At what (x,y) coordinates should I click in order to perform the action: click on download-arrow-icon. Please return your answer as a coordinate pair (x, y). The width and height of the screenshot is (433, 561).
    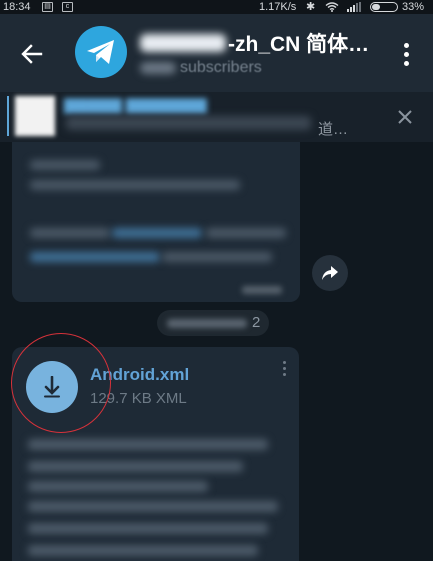
    Looking at the image, I should click on (52, 387).